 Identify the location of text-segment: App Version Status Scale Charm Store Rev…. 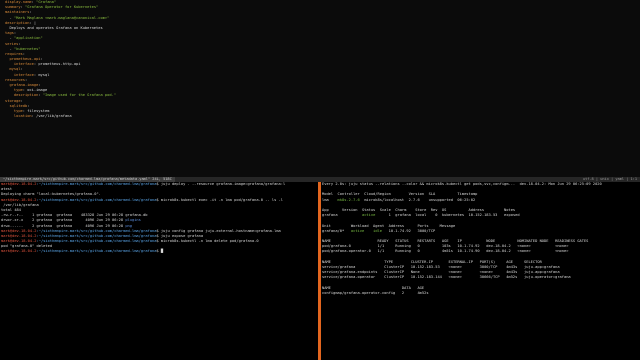
(419, 209).